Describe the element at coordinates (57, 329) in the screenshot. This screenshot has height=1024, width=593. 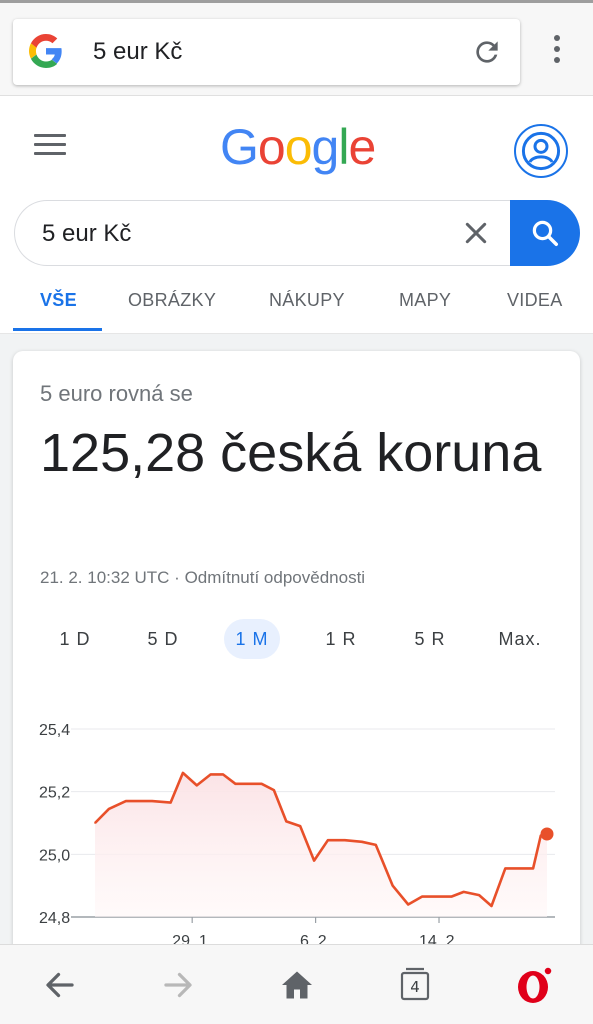
I see `active-tab-indicator` at that location.